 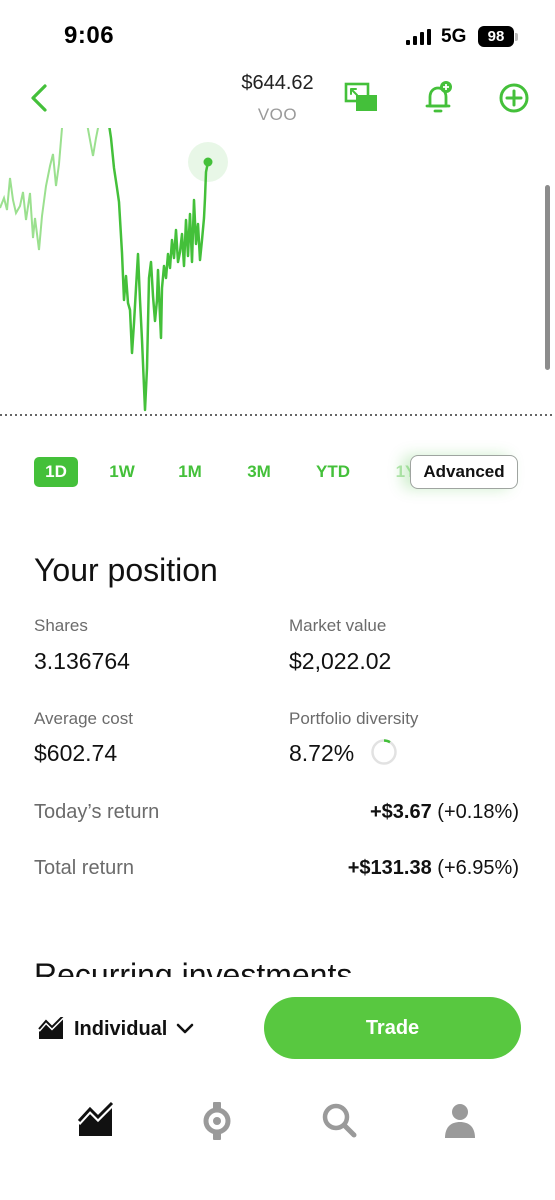 What do you see at coordinates (185, 1028) in the screenshot?
I see `chevron-down-icon` at bounding box center [185, 1028].